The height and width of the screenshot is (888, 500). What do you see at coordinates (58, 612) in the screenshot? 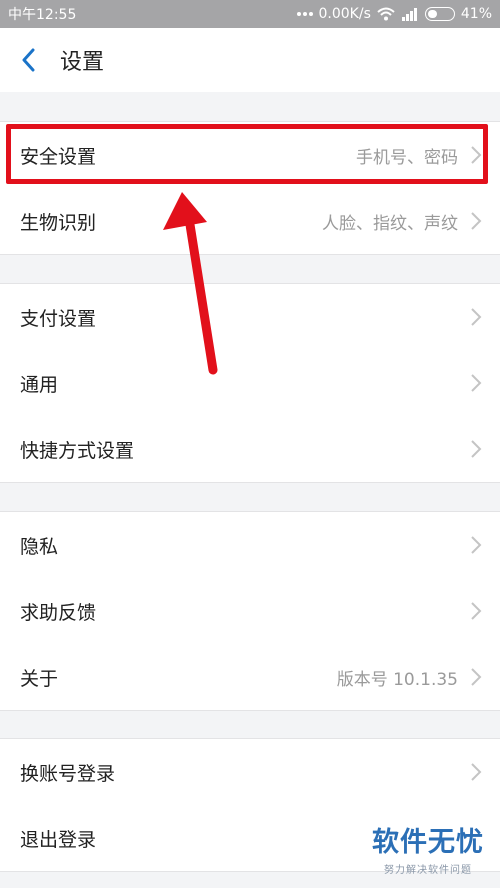
I see `row-label: 求助反馈` at bounding box center [58, 612].